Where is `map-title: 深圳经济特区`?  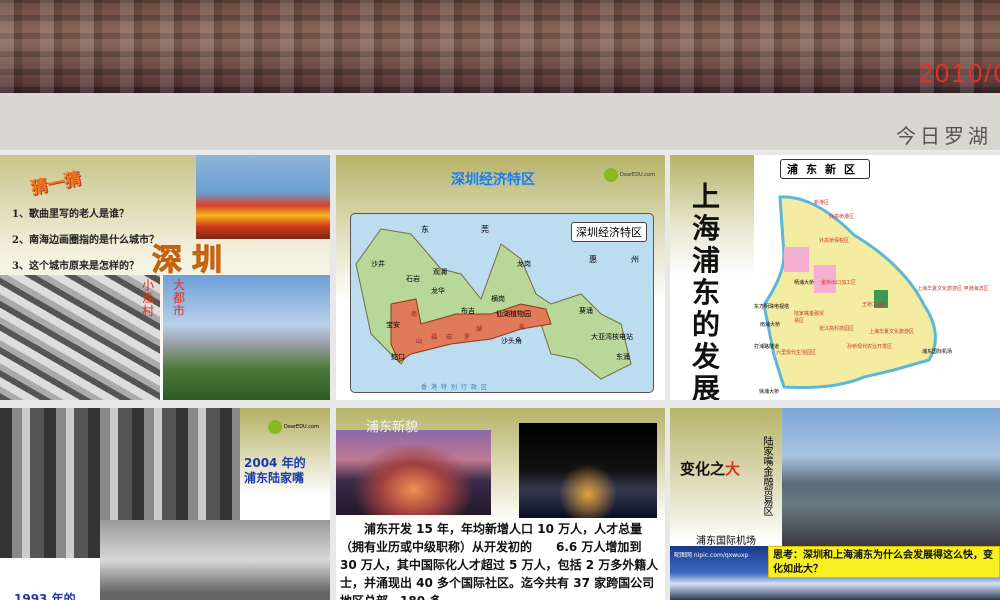 map-title: 深圳经济特区 is located at coordinates (609, 232).